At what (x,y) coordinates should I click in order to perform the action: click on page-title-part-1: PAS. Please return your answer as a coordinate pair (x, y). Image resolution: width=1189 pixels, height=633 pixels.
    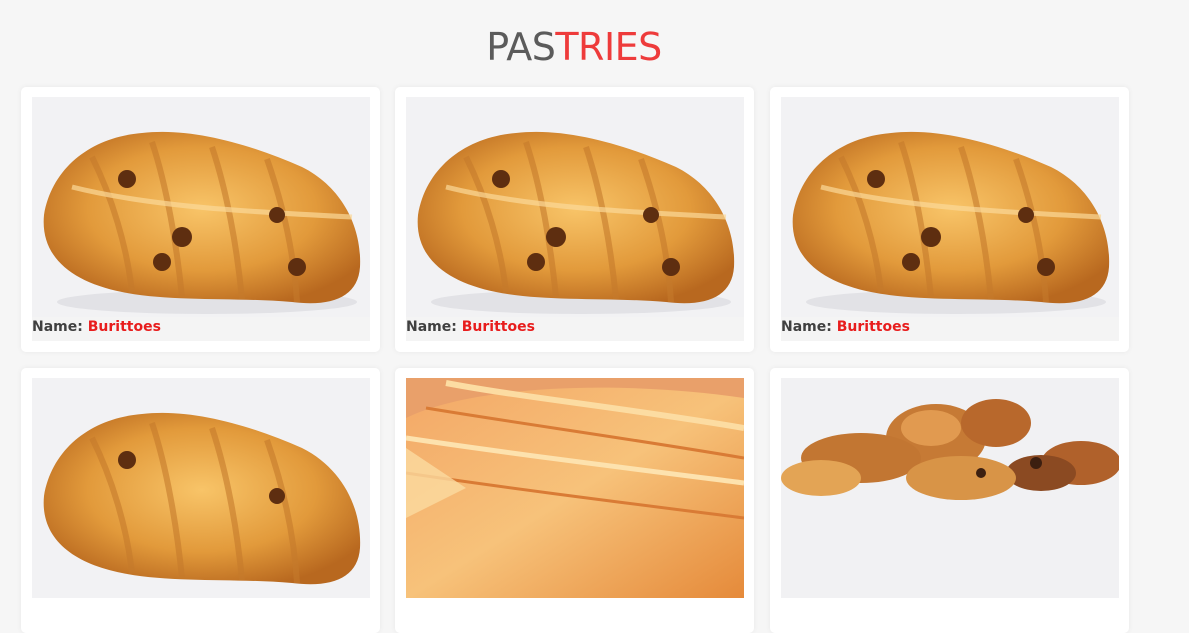
    Looking at the image, I should click on (521, 47).